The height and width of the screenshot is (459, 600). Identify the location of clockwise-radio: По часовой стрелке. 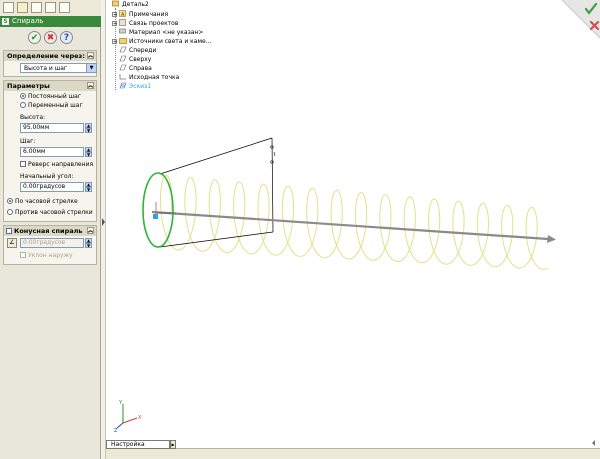
(42, 201).